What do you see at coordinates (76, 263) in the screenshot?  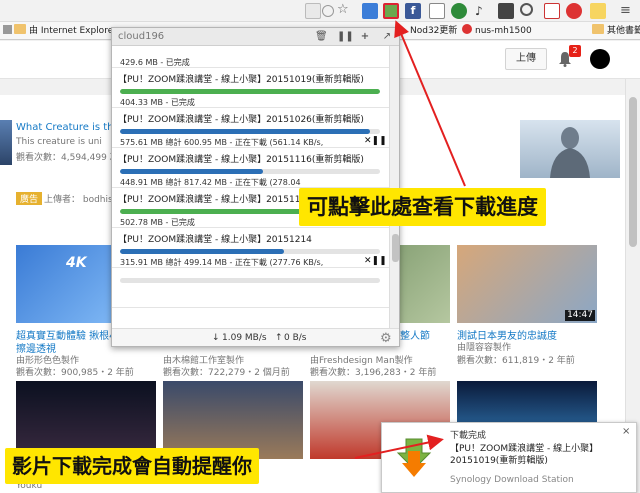 I see `4k-logo: 4K` at bounding box center [76, 263].